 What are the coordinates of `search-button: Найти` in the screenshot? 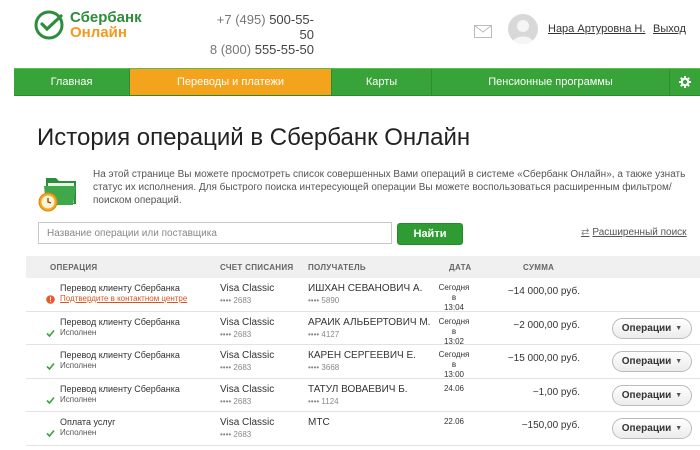 It's located at (430, 234).